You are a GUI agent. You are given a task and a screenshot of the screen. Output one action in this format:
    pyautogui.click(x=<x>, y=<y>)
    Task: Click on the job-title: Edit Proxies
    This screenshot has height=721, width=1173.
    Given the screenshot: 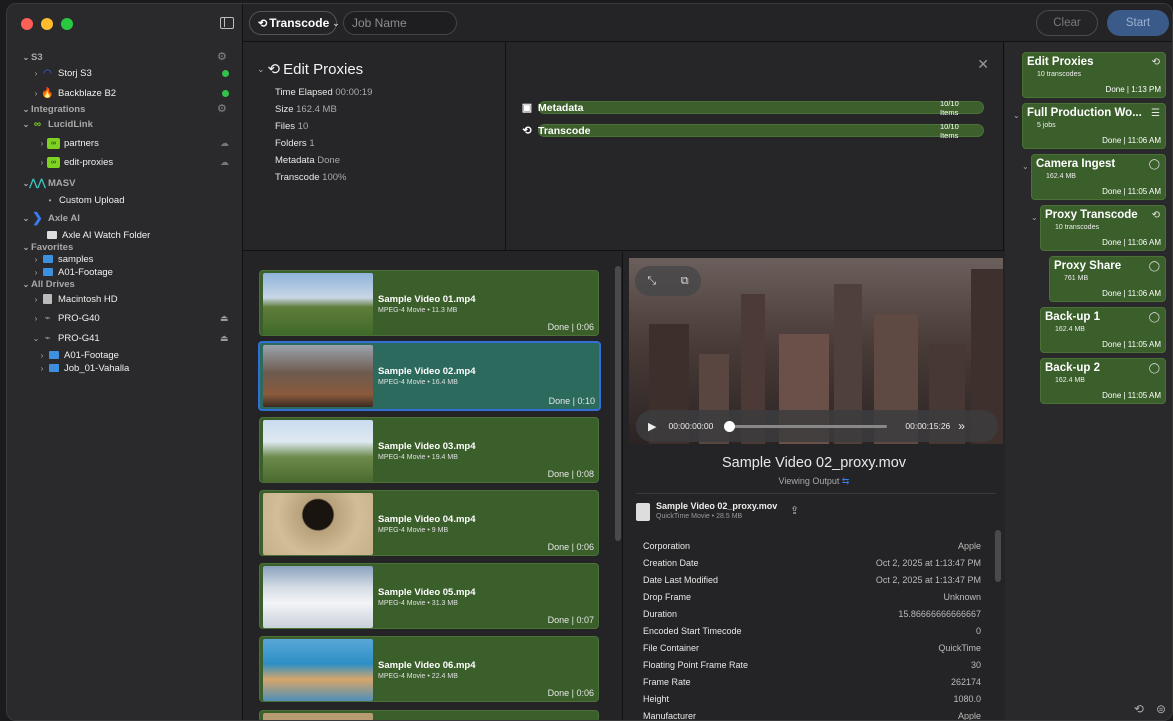 What is the action you would take?
    pyautogui.click(x=1060, y=62)
    